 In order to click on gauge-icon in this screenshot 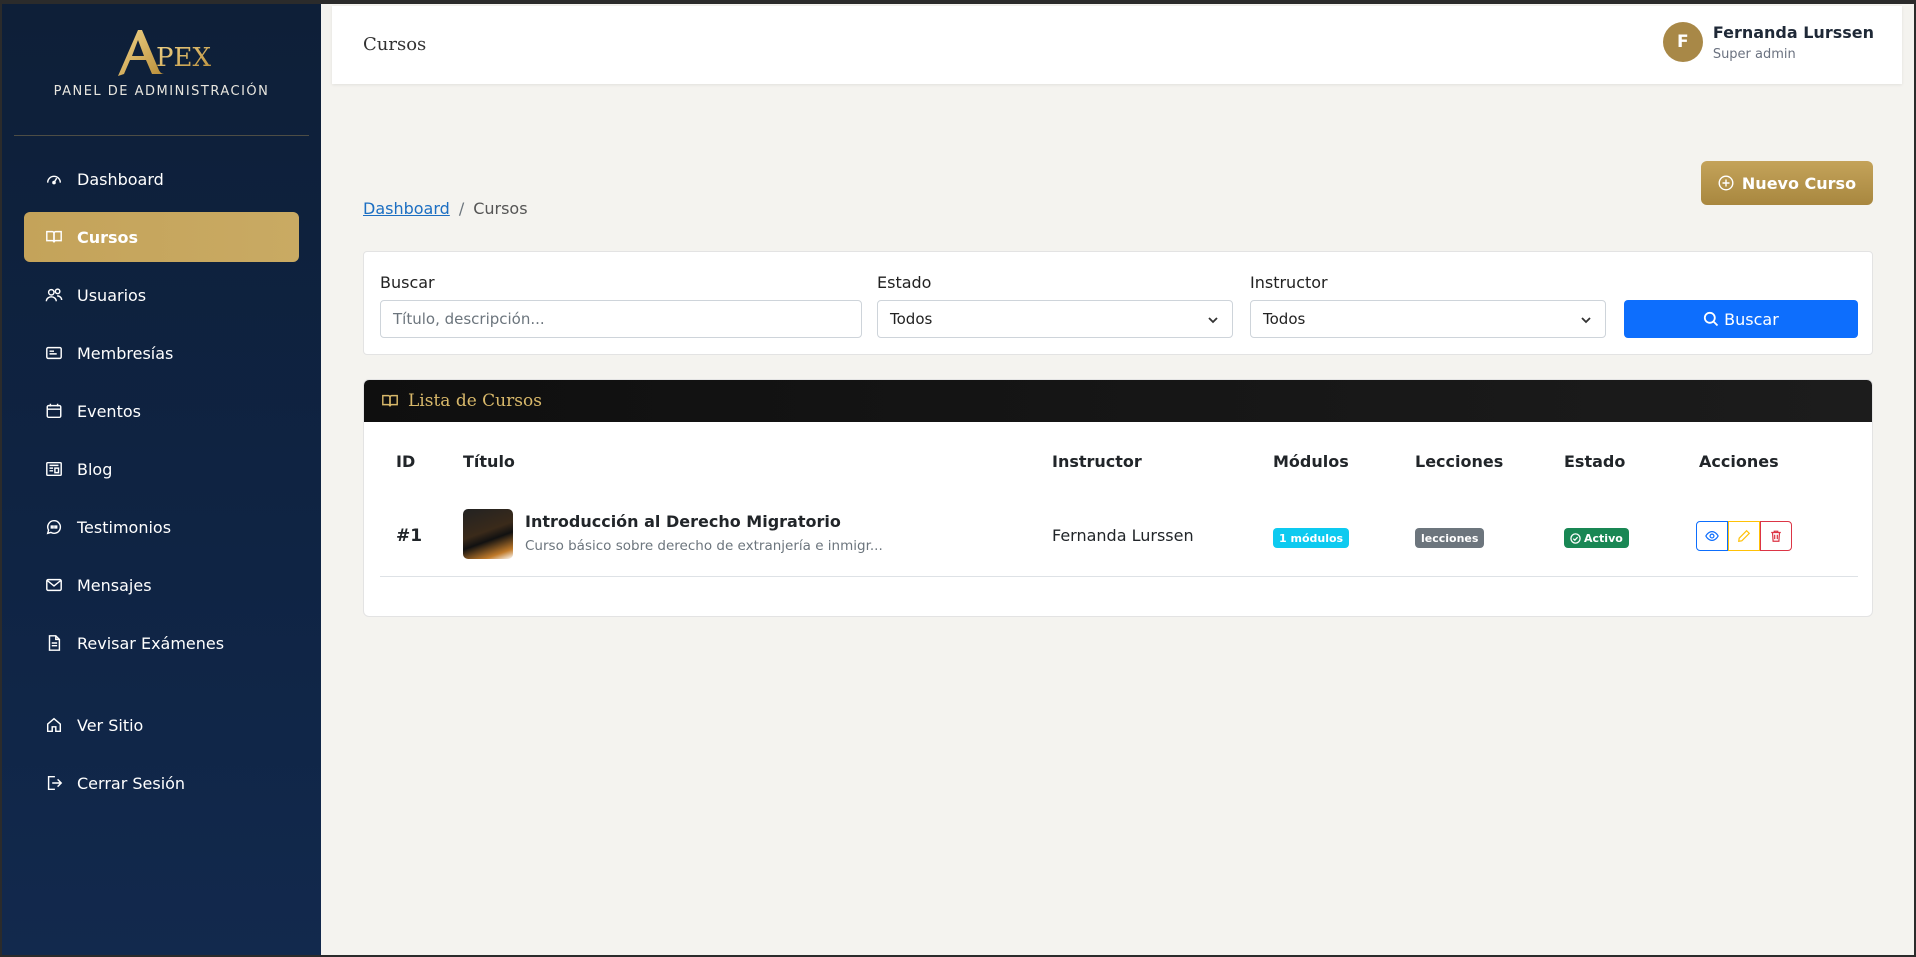, I will do `click(54, 179)`.